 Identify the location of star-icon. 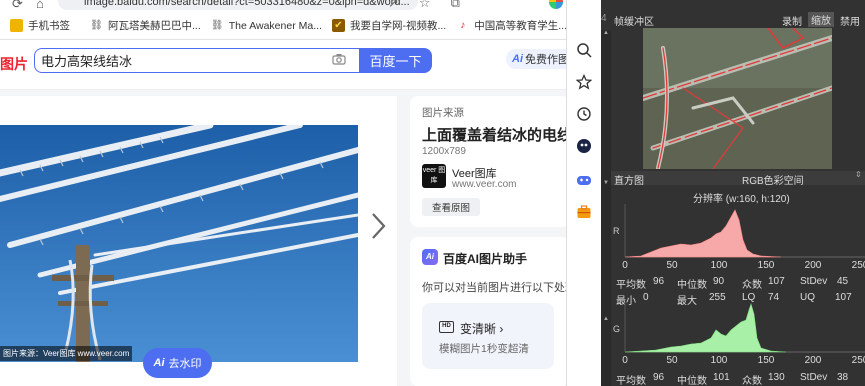
(584, 82).